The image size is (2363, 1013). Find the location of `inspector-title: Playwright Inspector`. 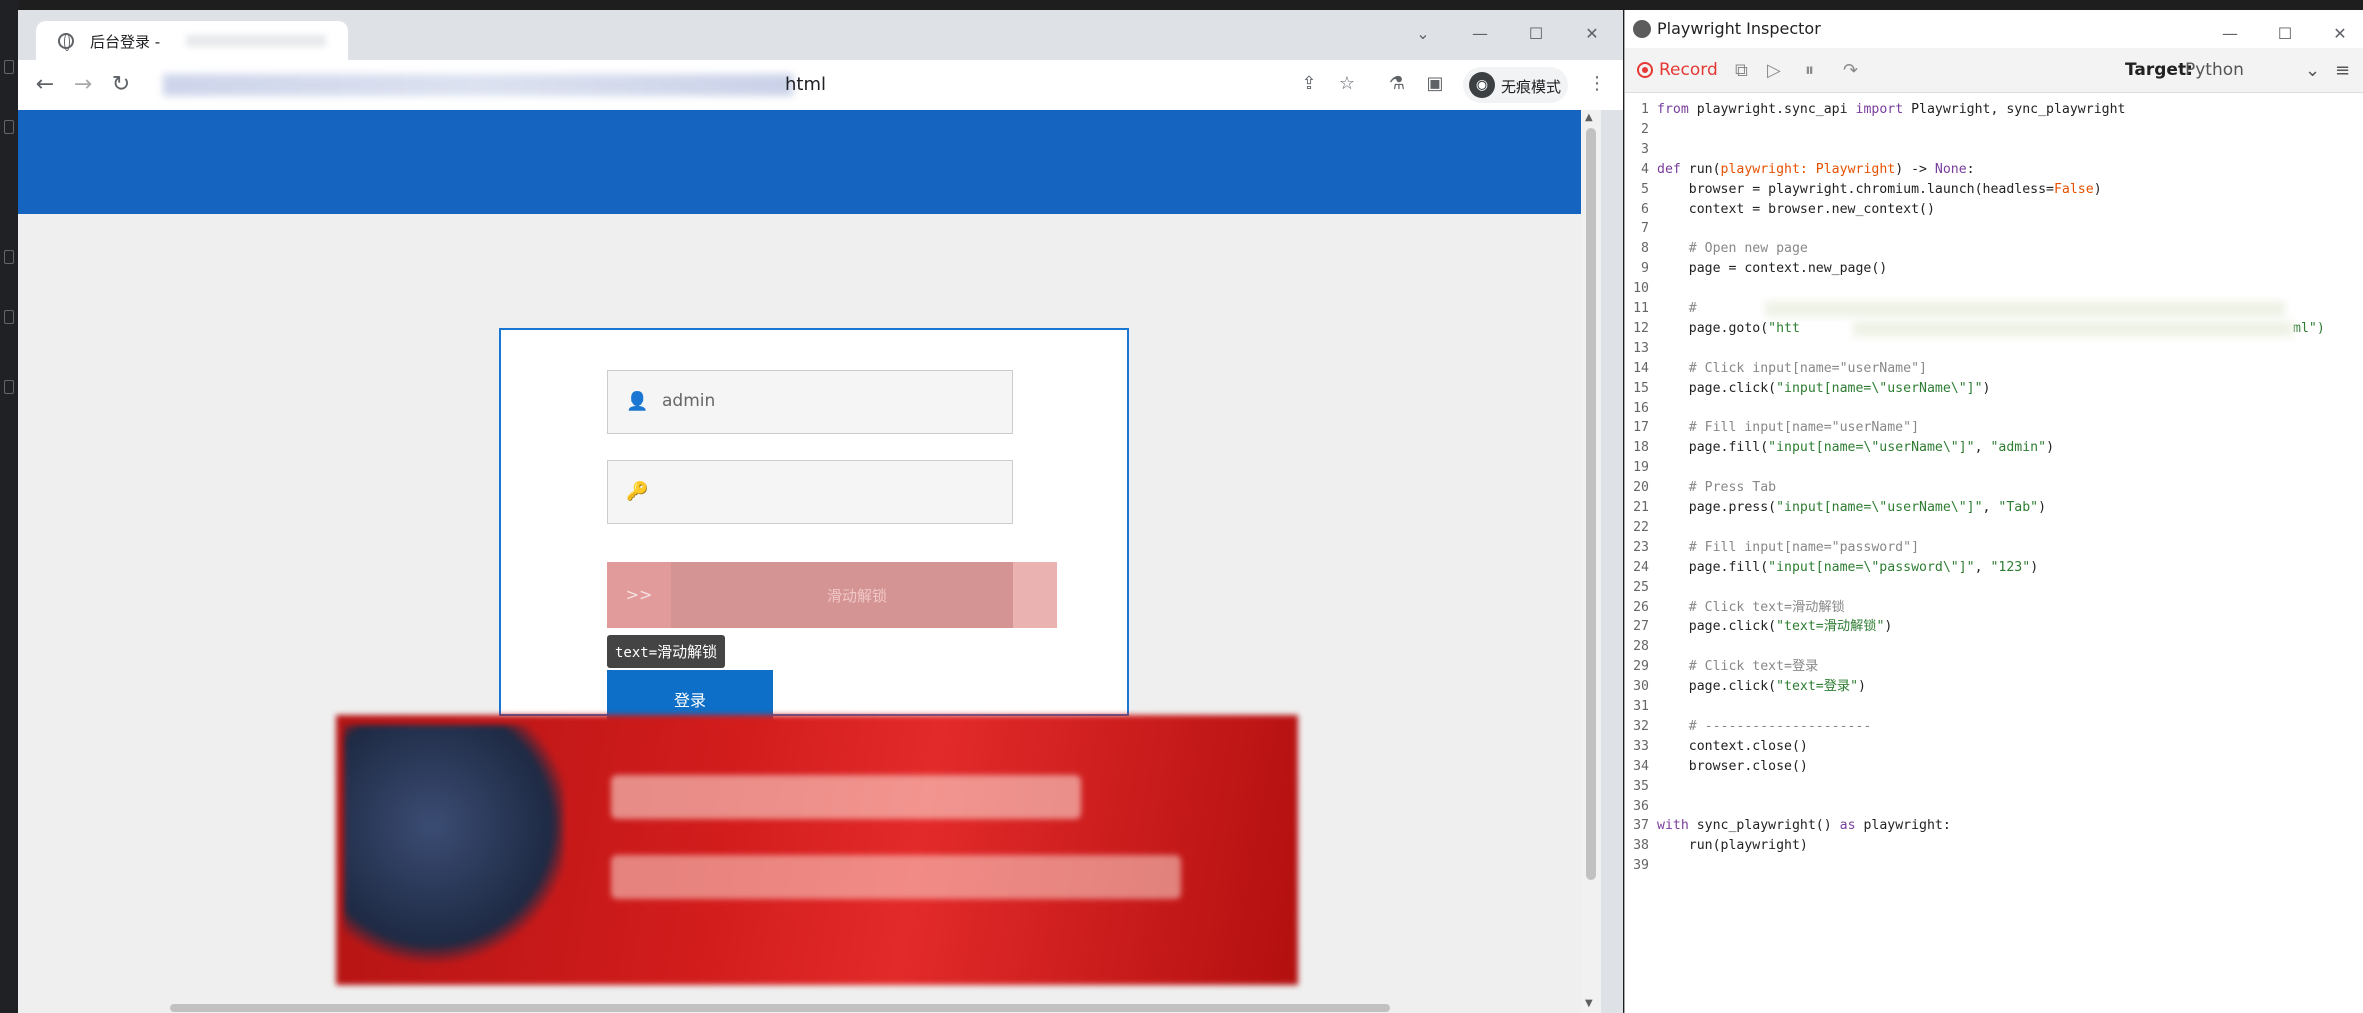

inspector-title: Playwright Inspector is located at coordinates (1739, 28).